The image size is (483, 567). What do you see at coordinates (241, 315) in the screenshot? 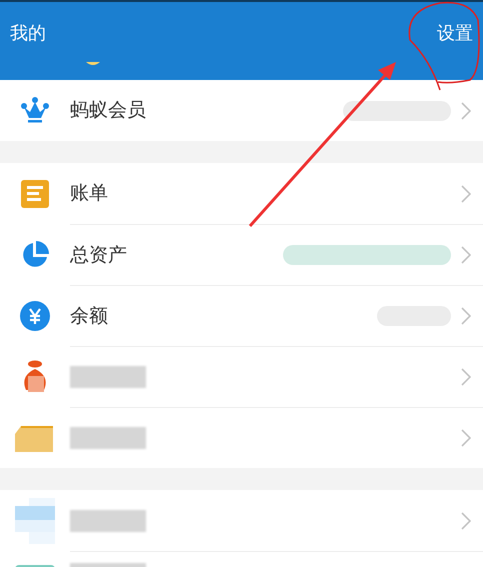
I see `menu-item: 余额` at bounding box center [241, 315].